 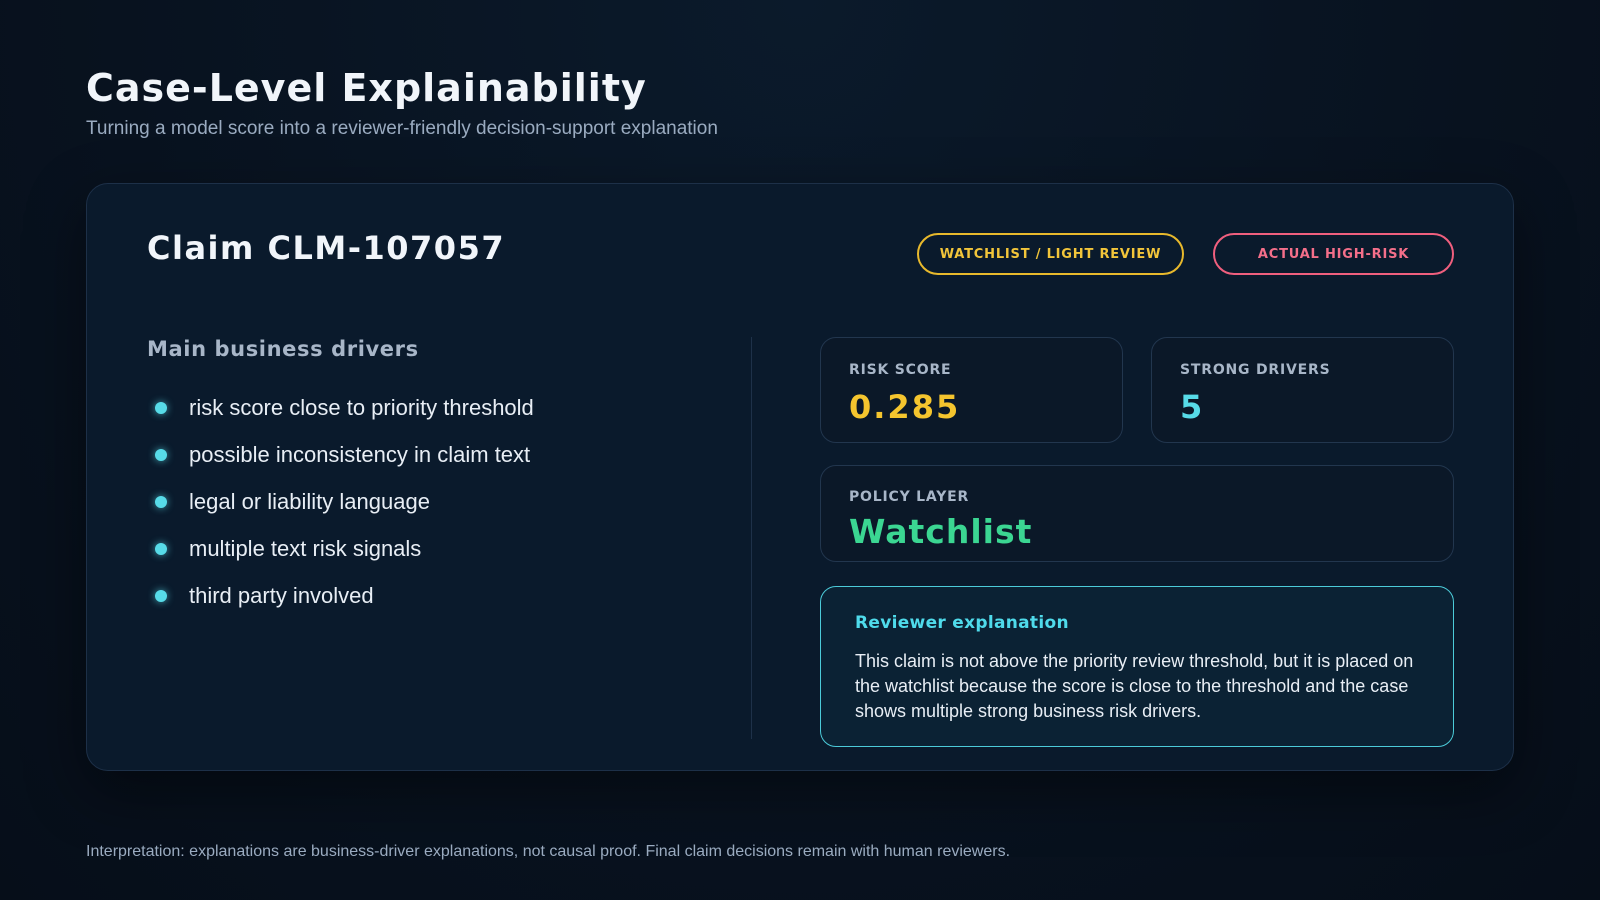 What do you see at coordinates (905, 407) in the screenshot?
I see `risk-score-value: 0.285` at bounding box center [905, 407].